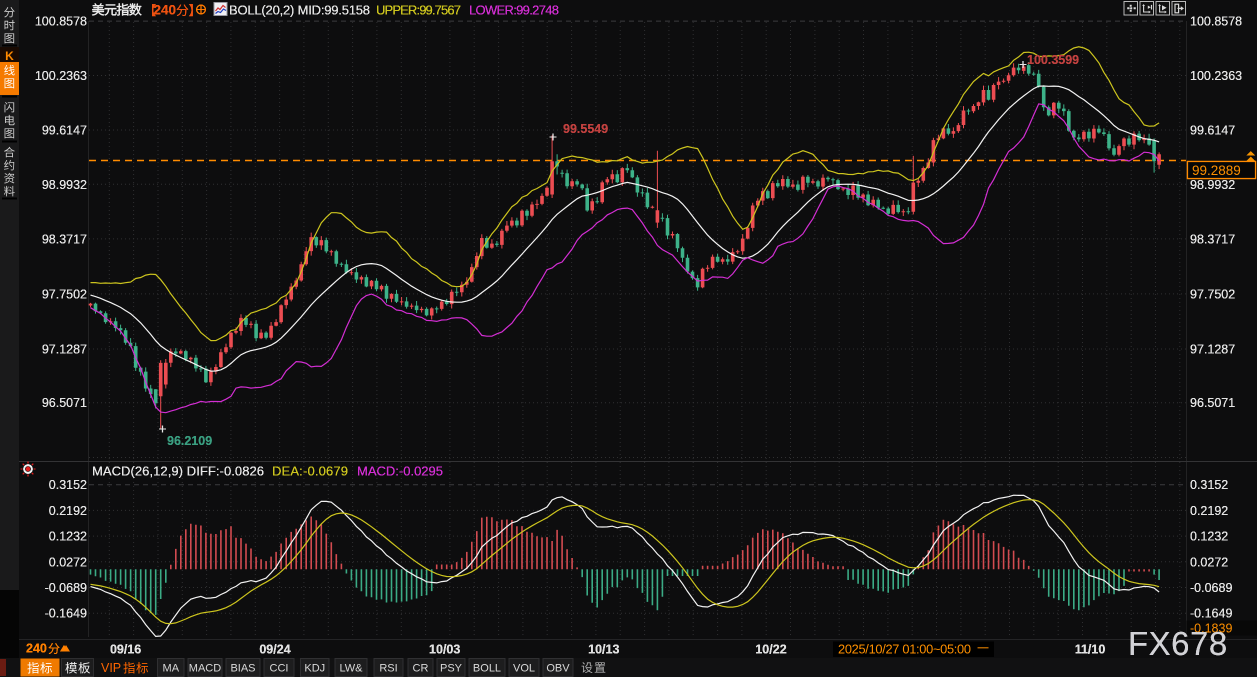 The image size is (1257, 677). I want to click on svg-text: CR, so click(421, 669).